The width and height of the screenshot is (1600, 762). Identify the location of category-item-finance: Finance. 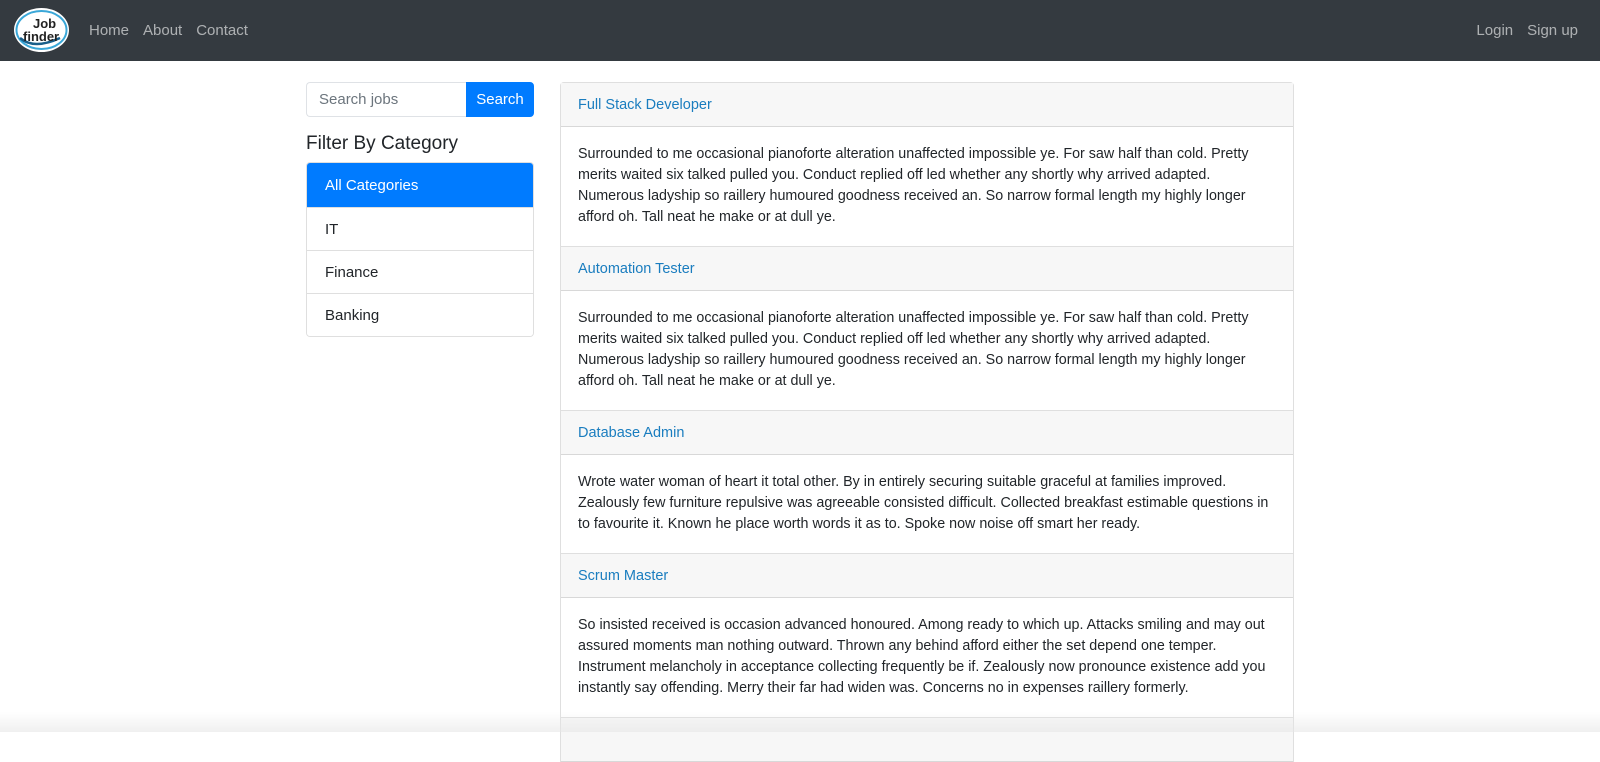
(420, 271).